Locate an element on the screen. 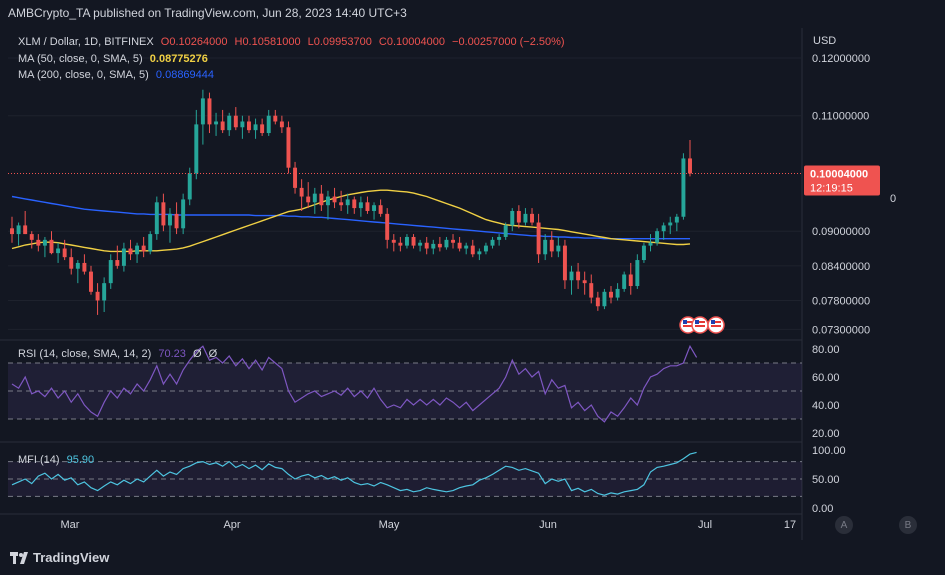 The image size is (945, 575). rsi-tick-label: 80.00 is located at coordinates (826, 350).